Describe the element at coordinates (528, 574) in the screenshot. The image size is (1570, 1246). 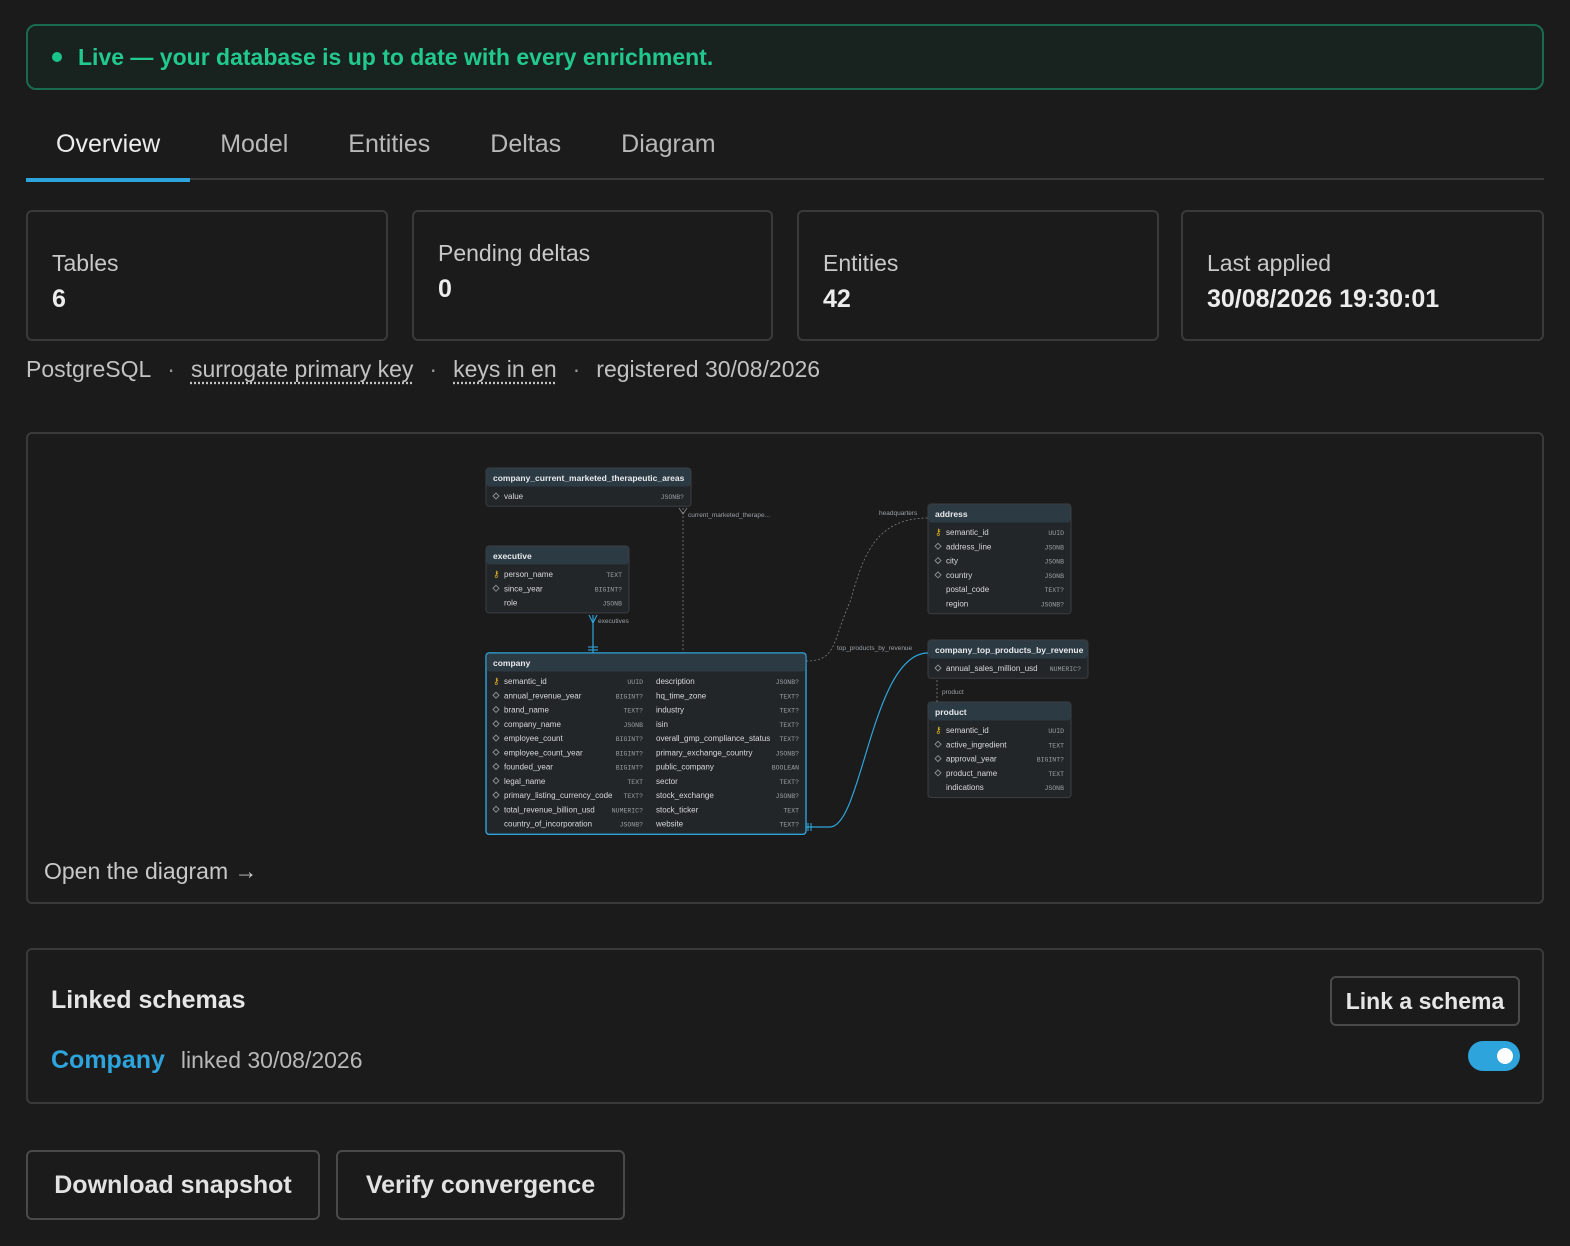
I see `column-name: person_name` at that location.